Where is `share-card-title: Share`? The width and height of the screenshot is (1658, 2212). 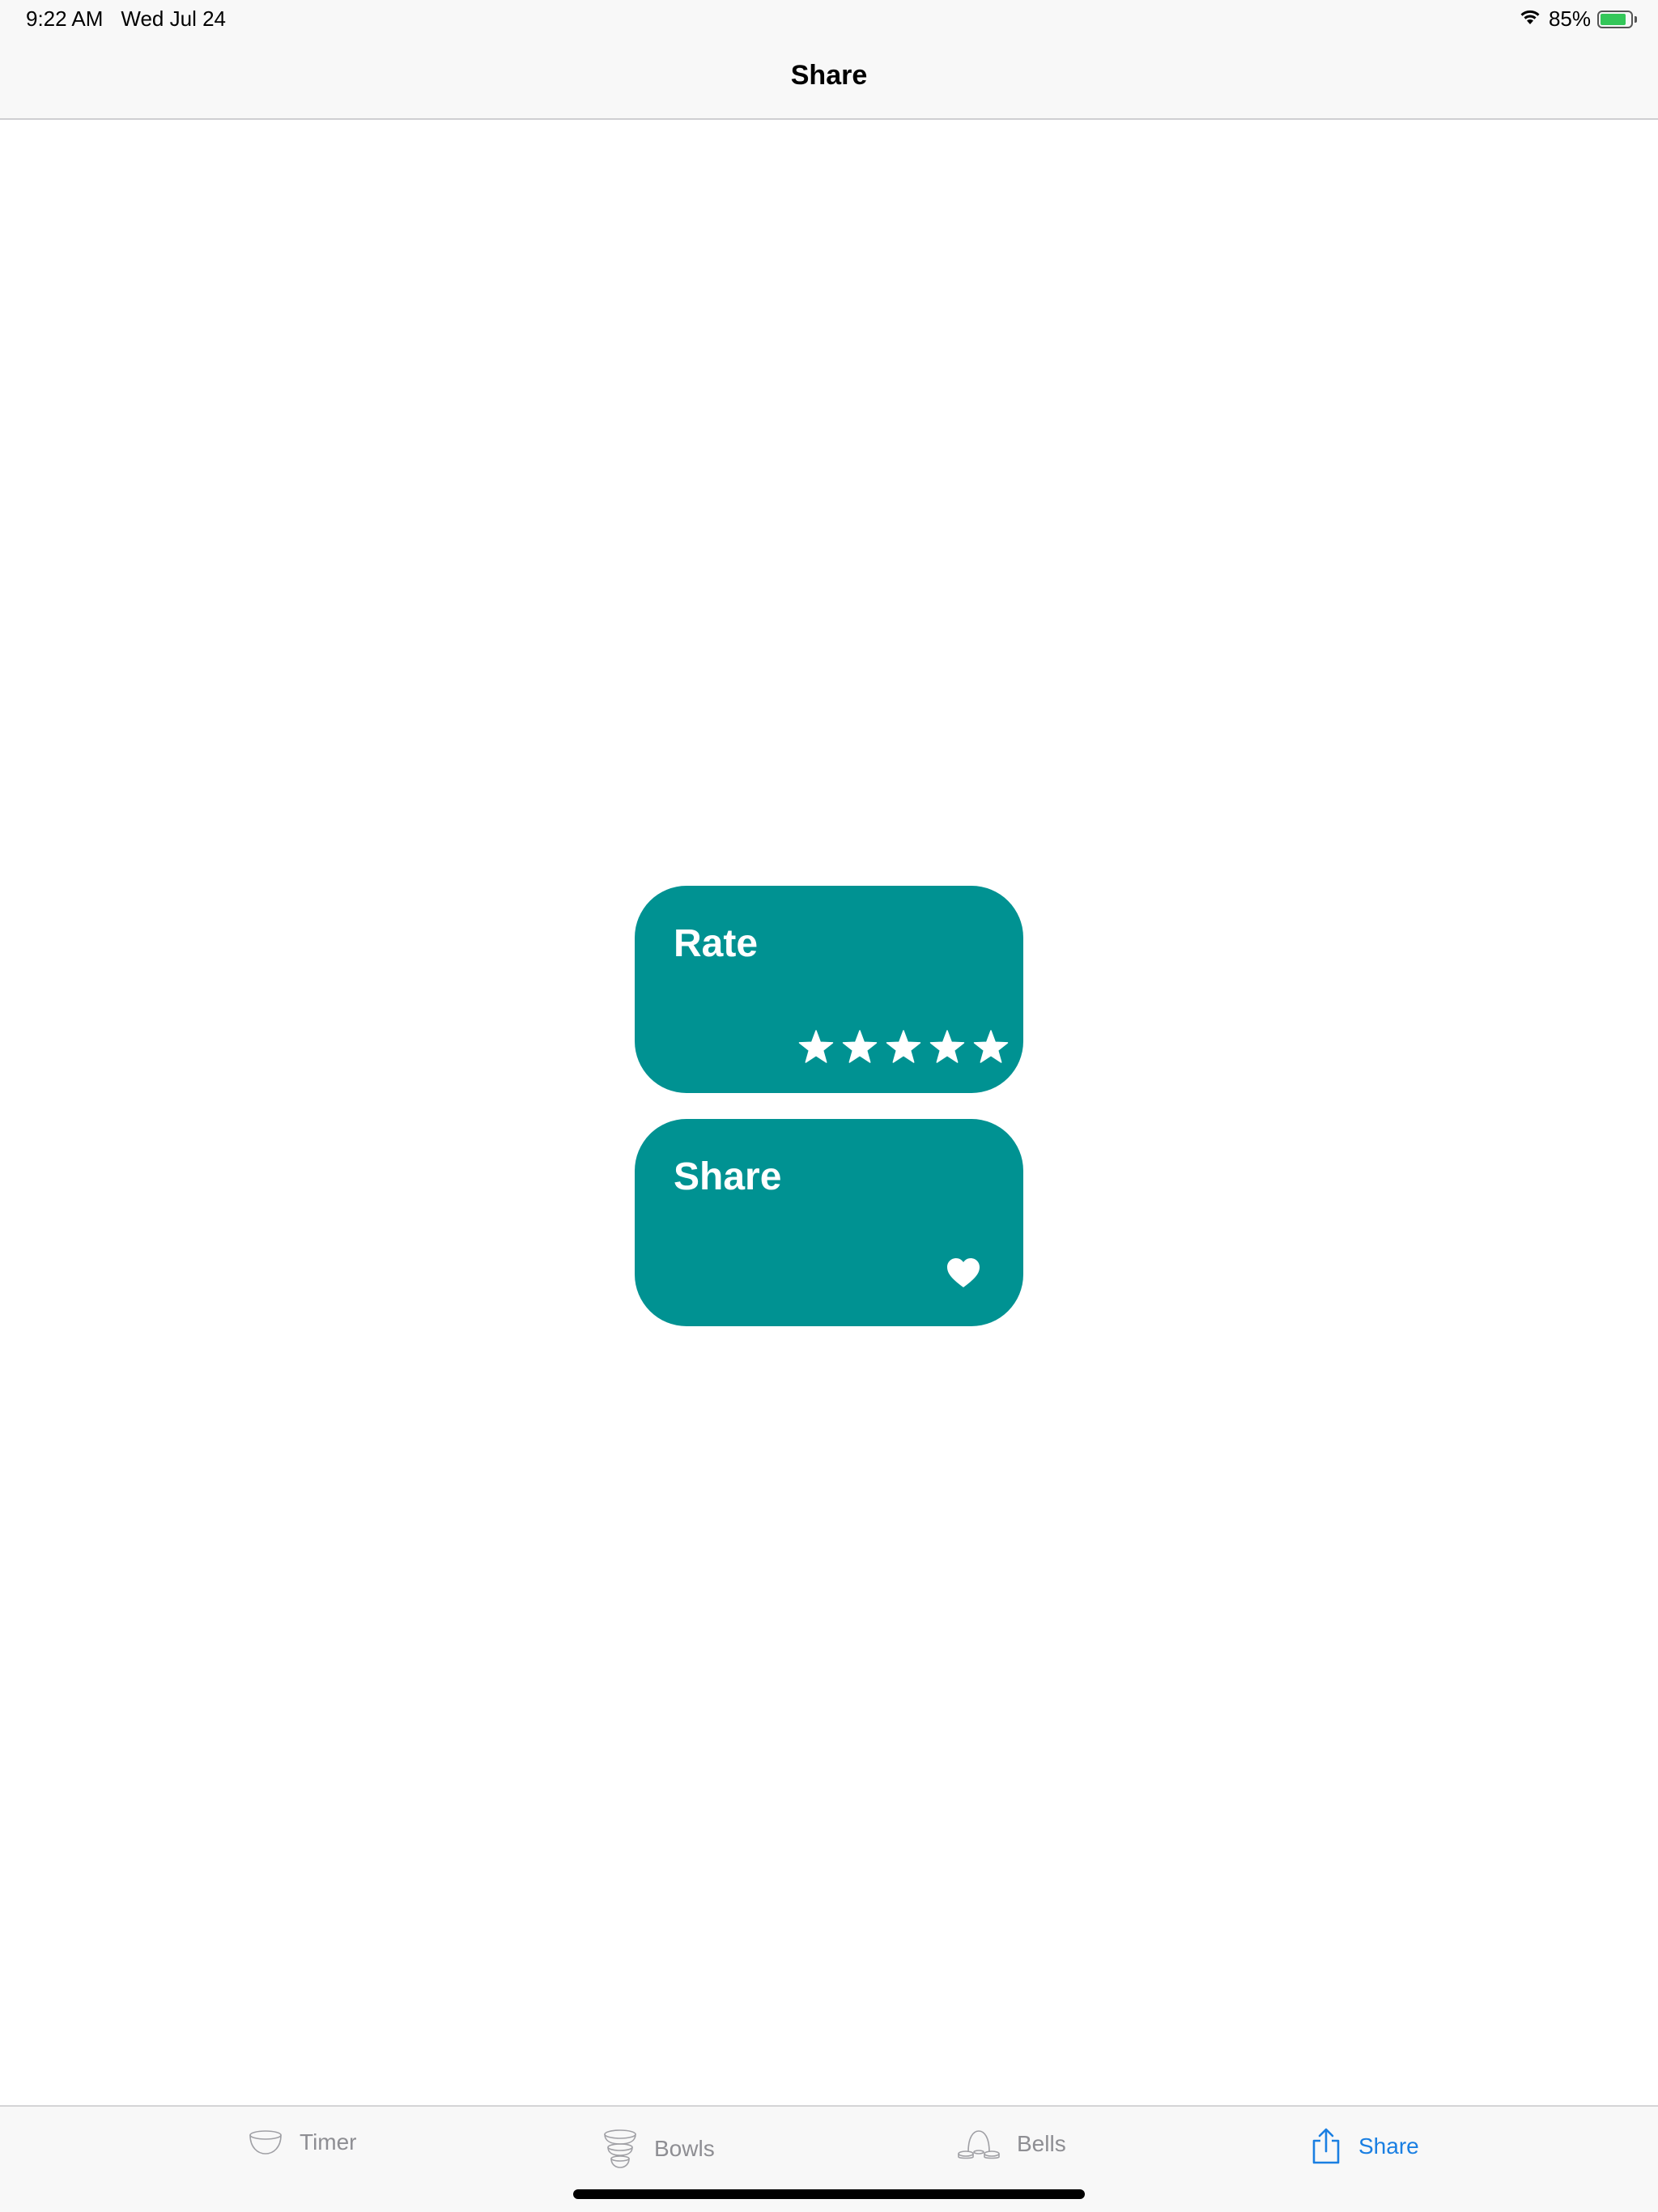 share-card-title: Share is located at coordinates (728, 1177).